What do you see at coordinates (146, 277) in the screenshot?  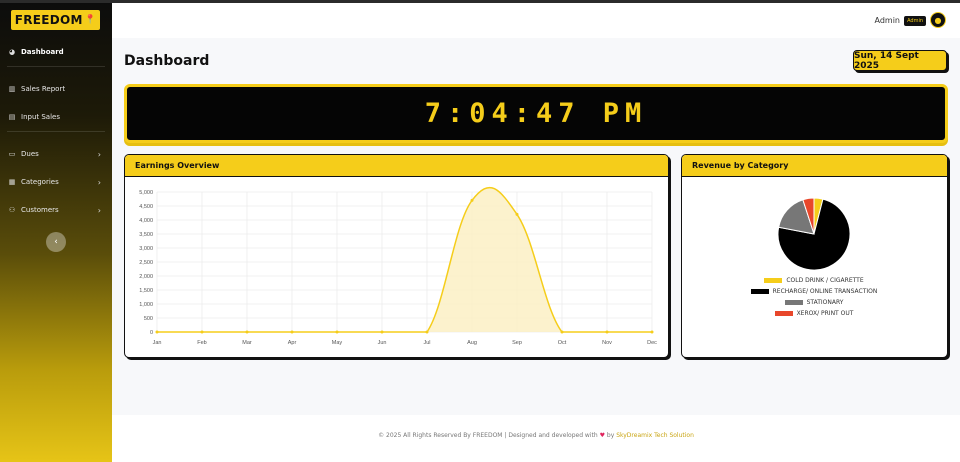 I see `y-tick-label: 2,000` at bounding box center [146, 277].